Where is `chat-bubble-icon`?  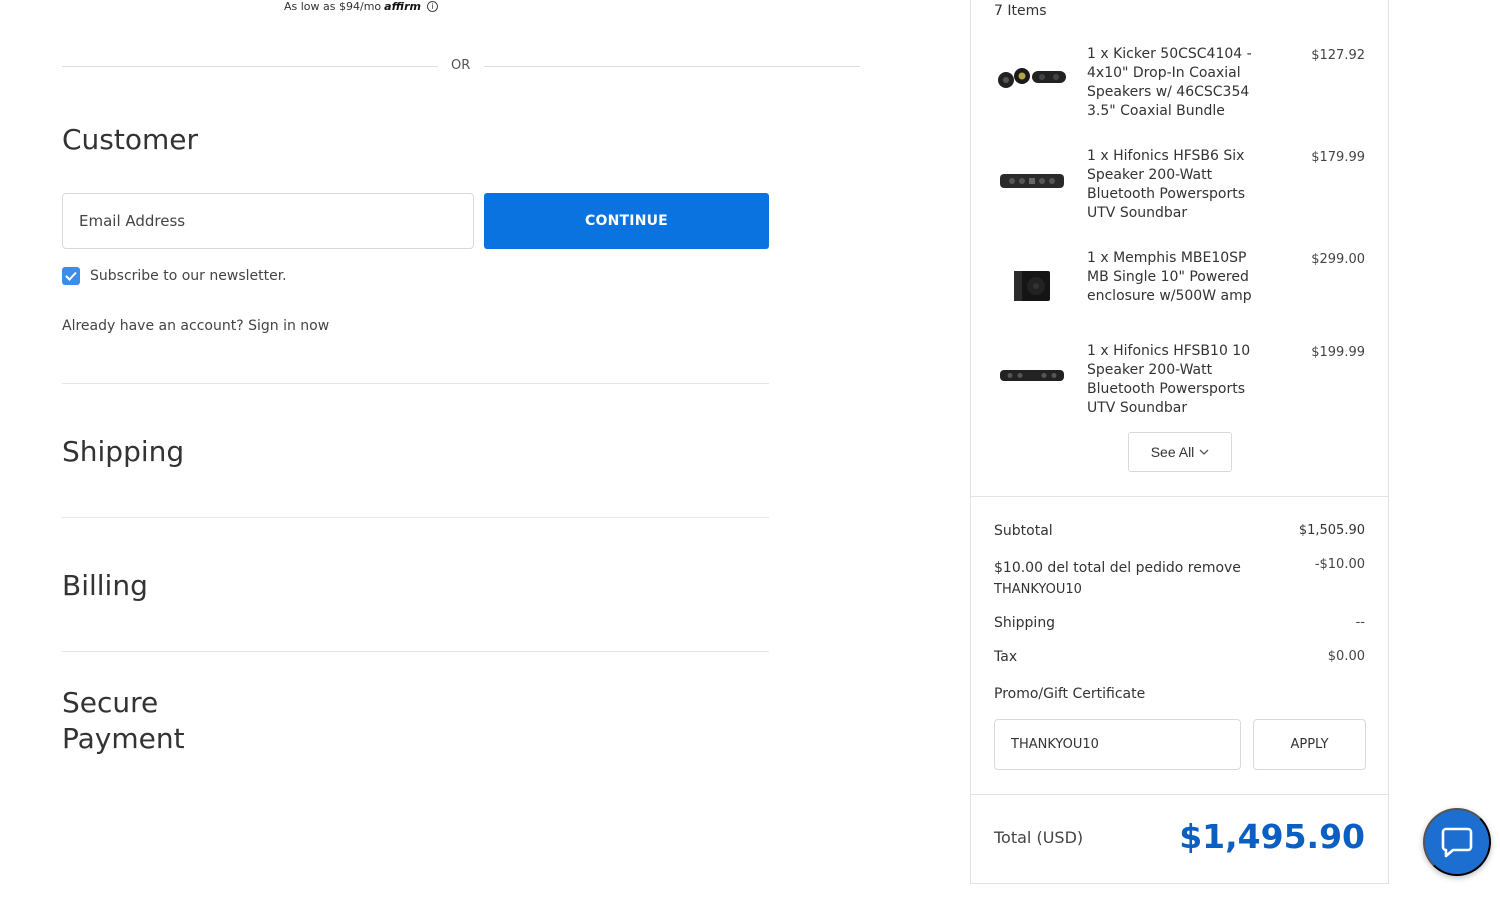
chat-bubble-icon is located at coordinates (1457, 842).